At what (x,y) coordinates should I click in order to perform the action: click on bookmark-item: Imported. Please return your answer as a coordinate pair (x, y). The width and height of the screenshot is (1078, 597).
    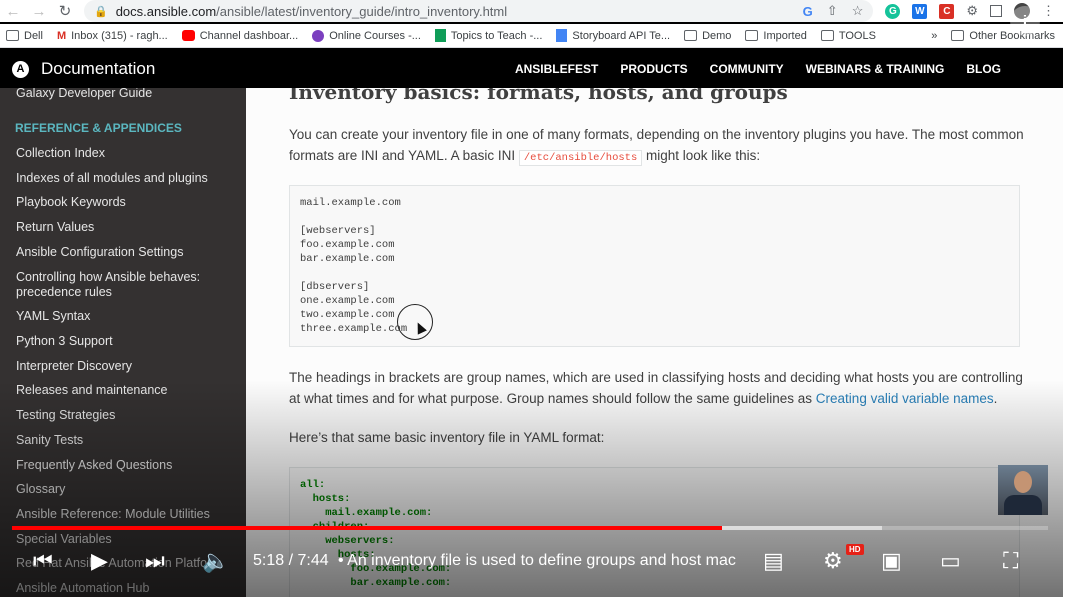
    Looking at the image, I should click on (776, 36).